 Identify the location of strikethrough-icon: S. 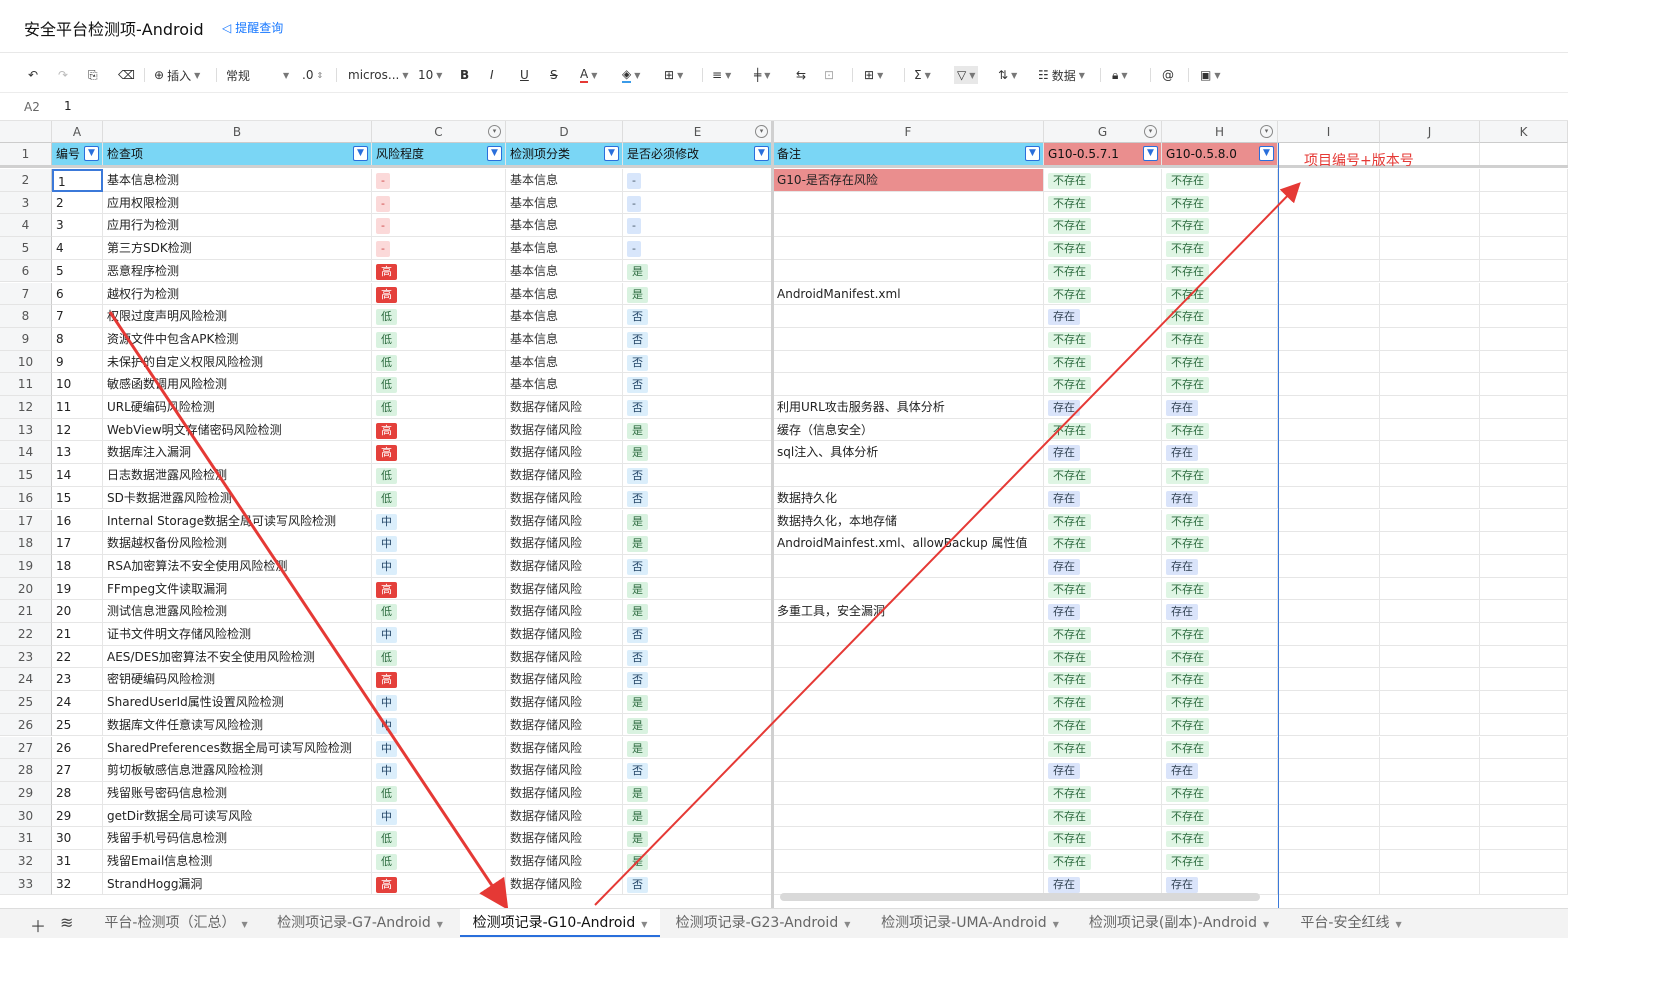
(554, 75).